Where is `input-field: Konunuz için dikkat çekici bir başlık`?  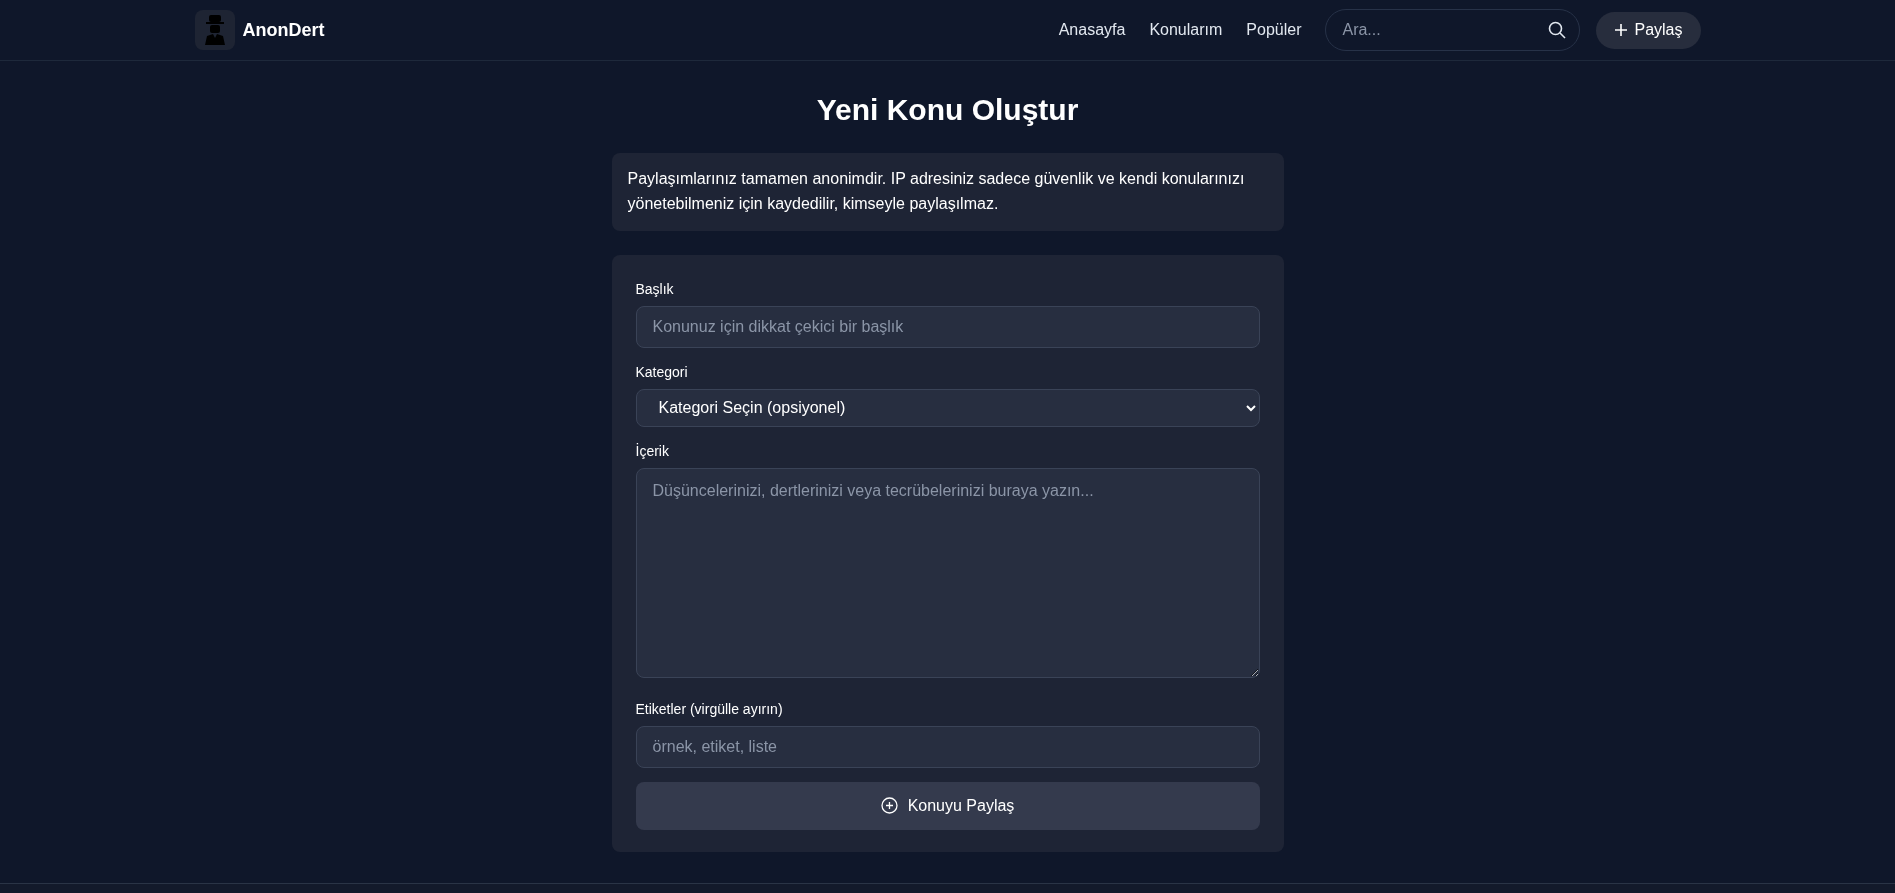
input-field: Konunuz için dikkat çekici bir başlık is located at coordinates (947, 326).